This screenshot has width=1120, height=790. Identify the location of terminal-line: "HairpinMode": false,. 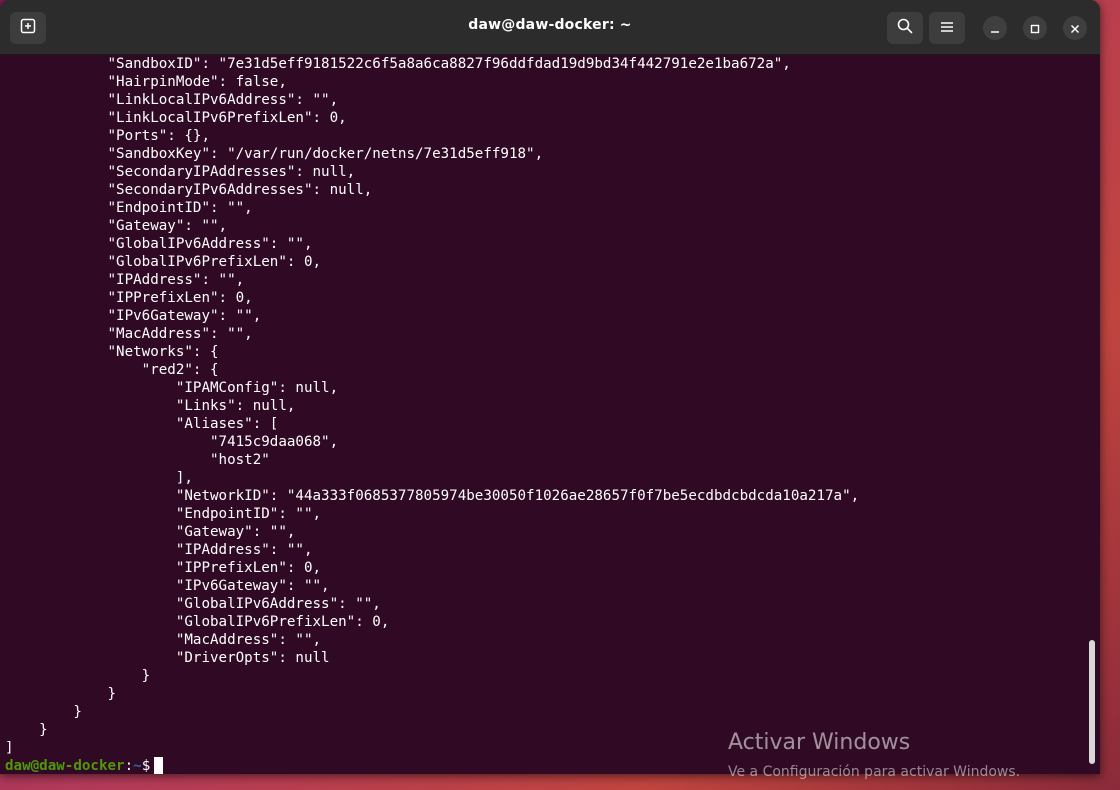
(146, 82).